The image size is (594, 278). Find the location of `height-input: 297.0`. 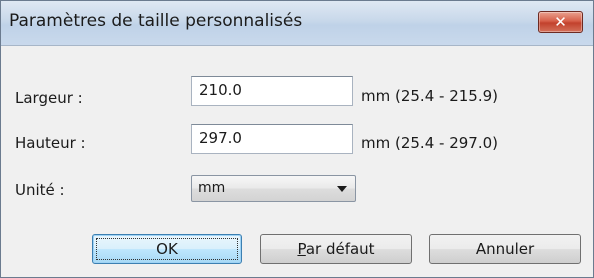

height-input: 297.0 is located at coordinates (272, 139).